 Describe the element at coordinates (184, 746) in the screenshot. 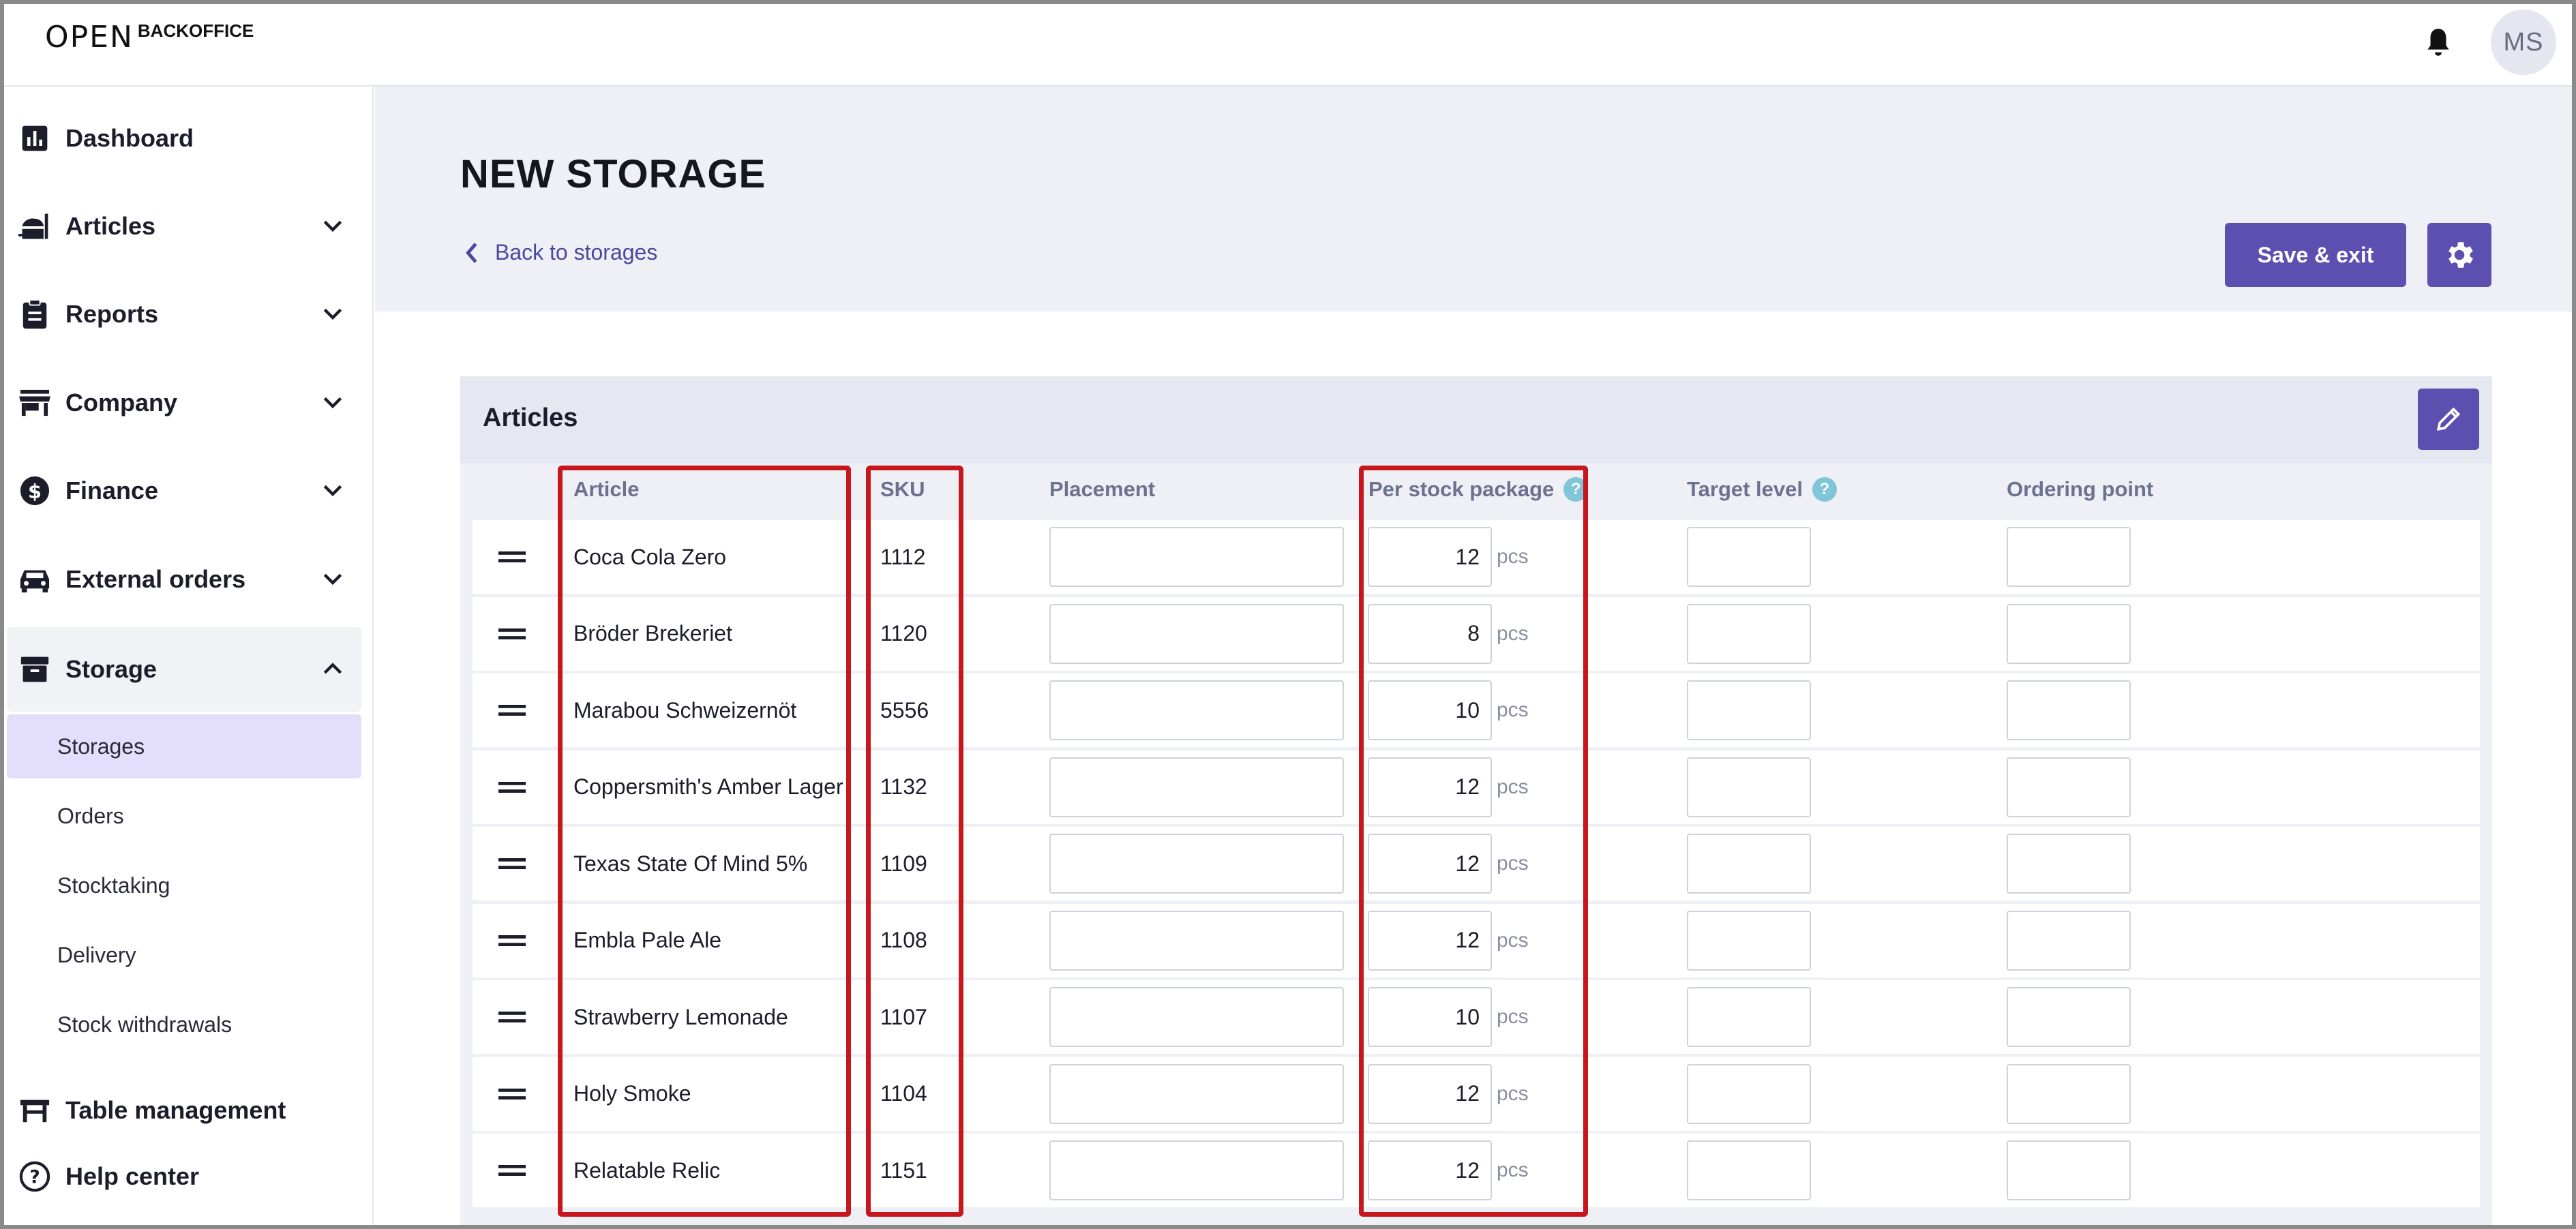

I see `sidebar-subitem-storages: Storages` at that location.